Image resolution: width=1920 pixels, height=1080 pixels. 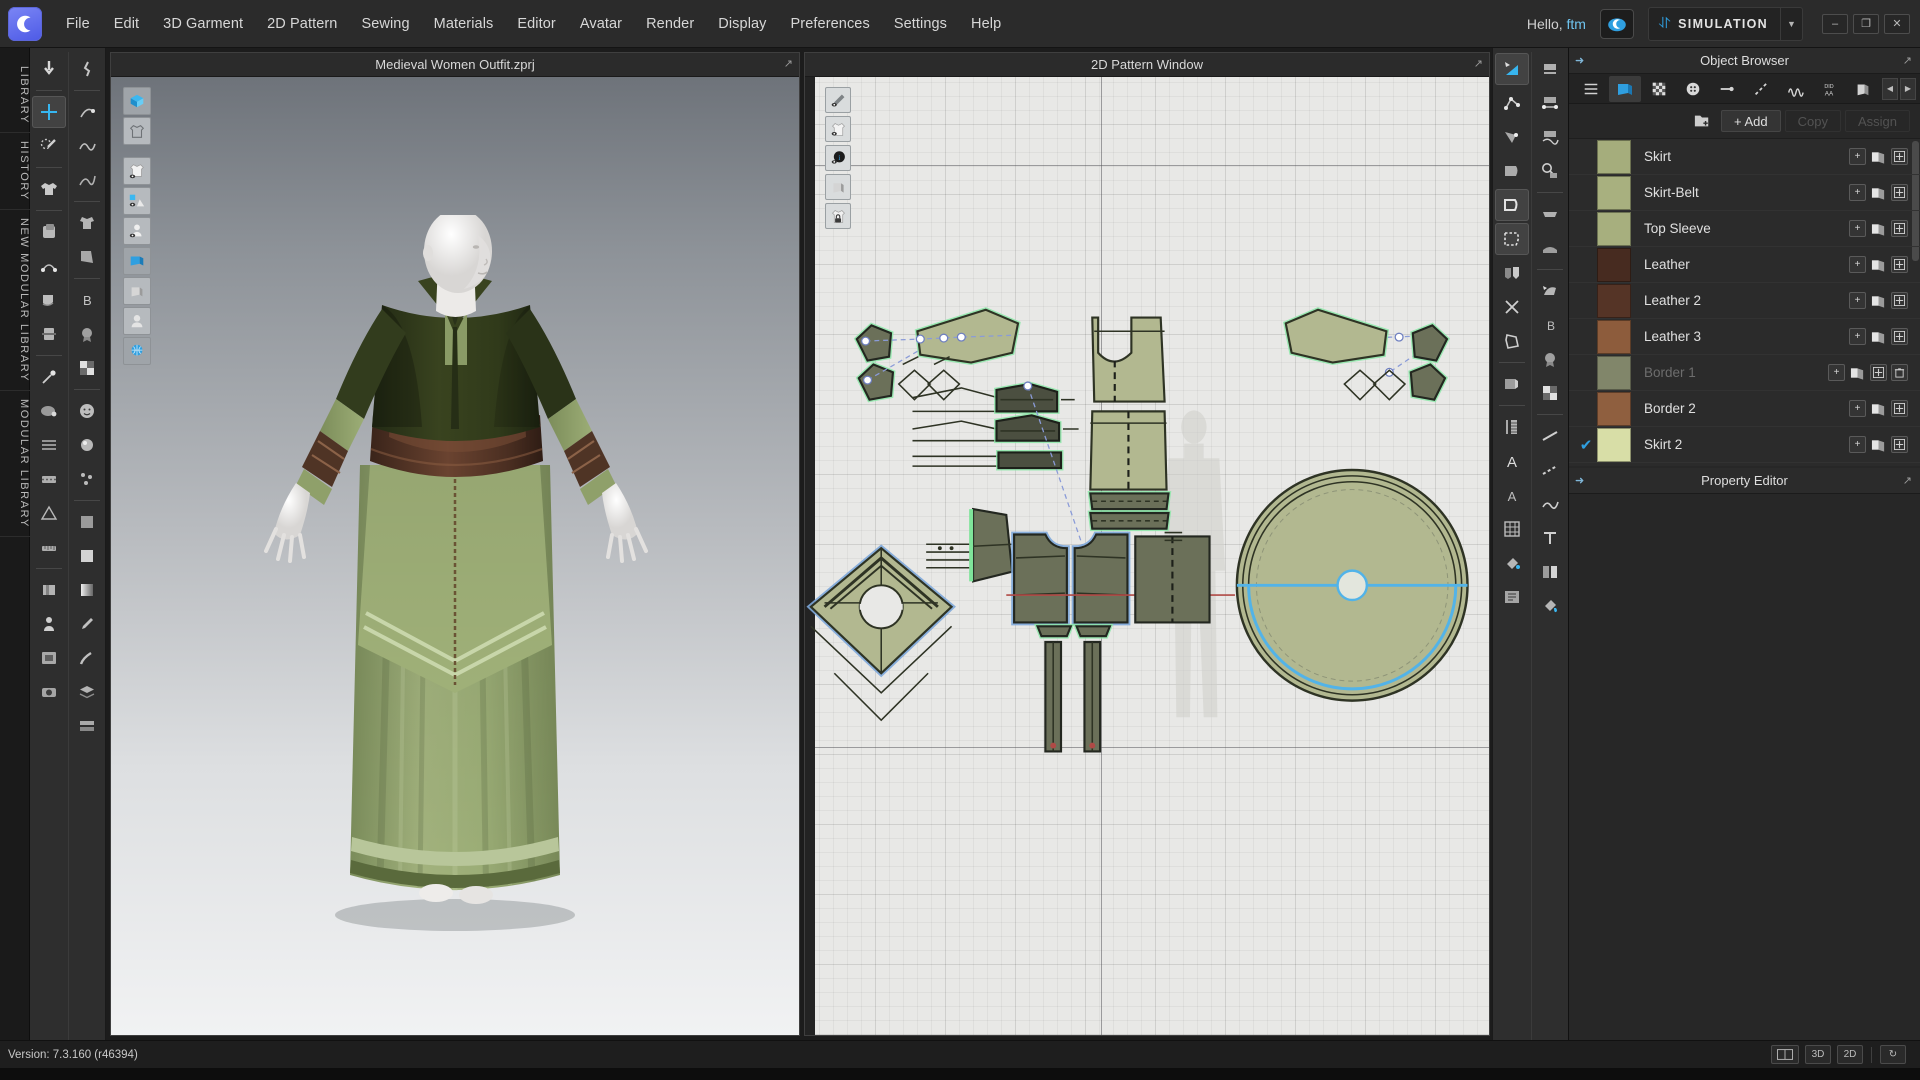 I want to click on tool-text-a-icon: A, so click(x=1512, y=461).